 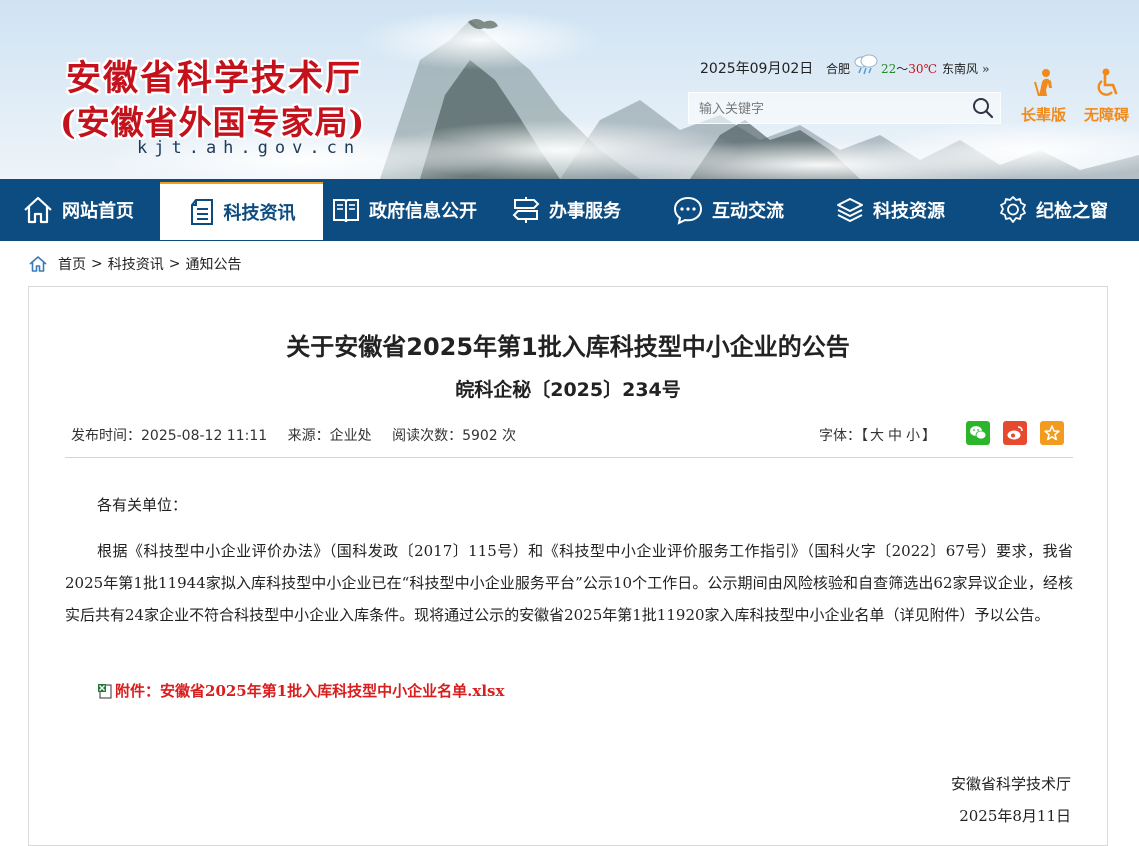 What do you see at coordinates (757, 69) in the screenshot?
I see `current-date: 2025年09月02日` at bounding box center [757, 69].